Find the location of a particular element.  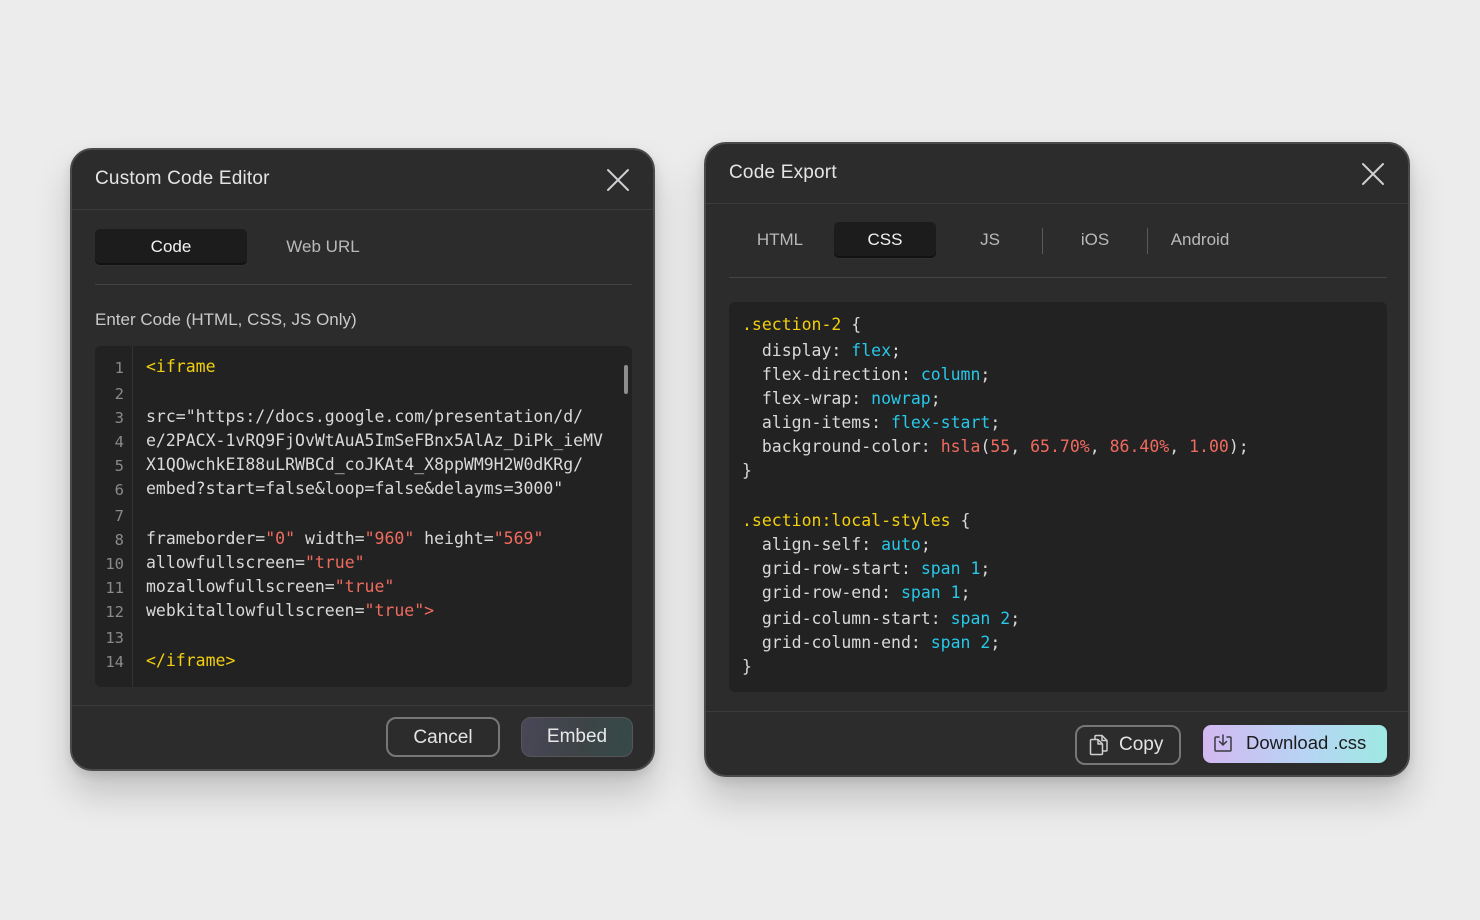

export-header: Code Export is located at coordinates (1057, 174).